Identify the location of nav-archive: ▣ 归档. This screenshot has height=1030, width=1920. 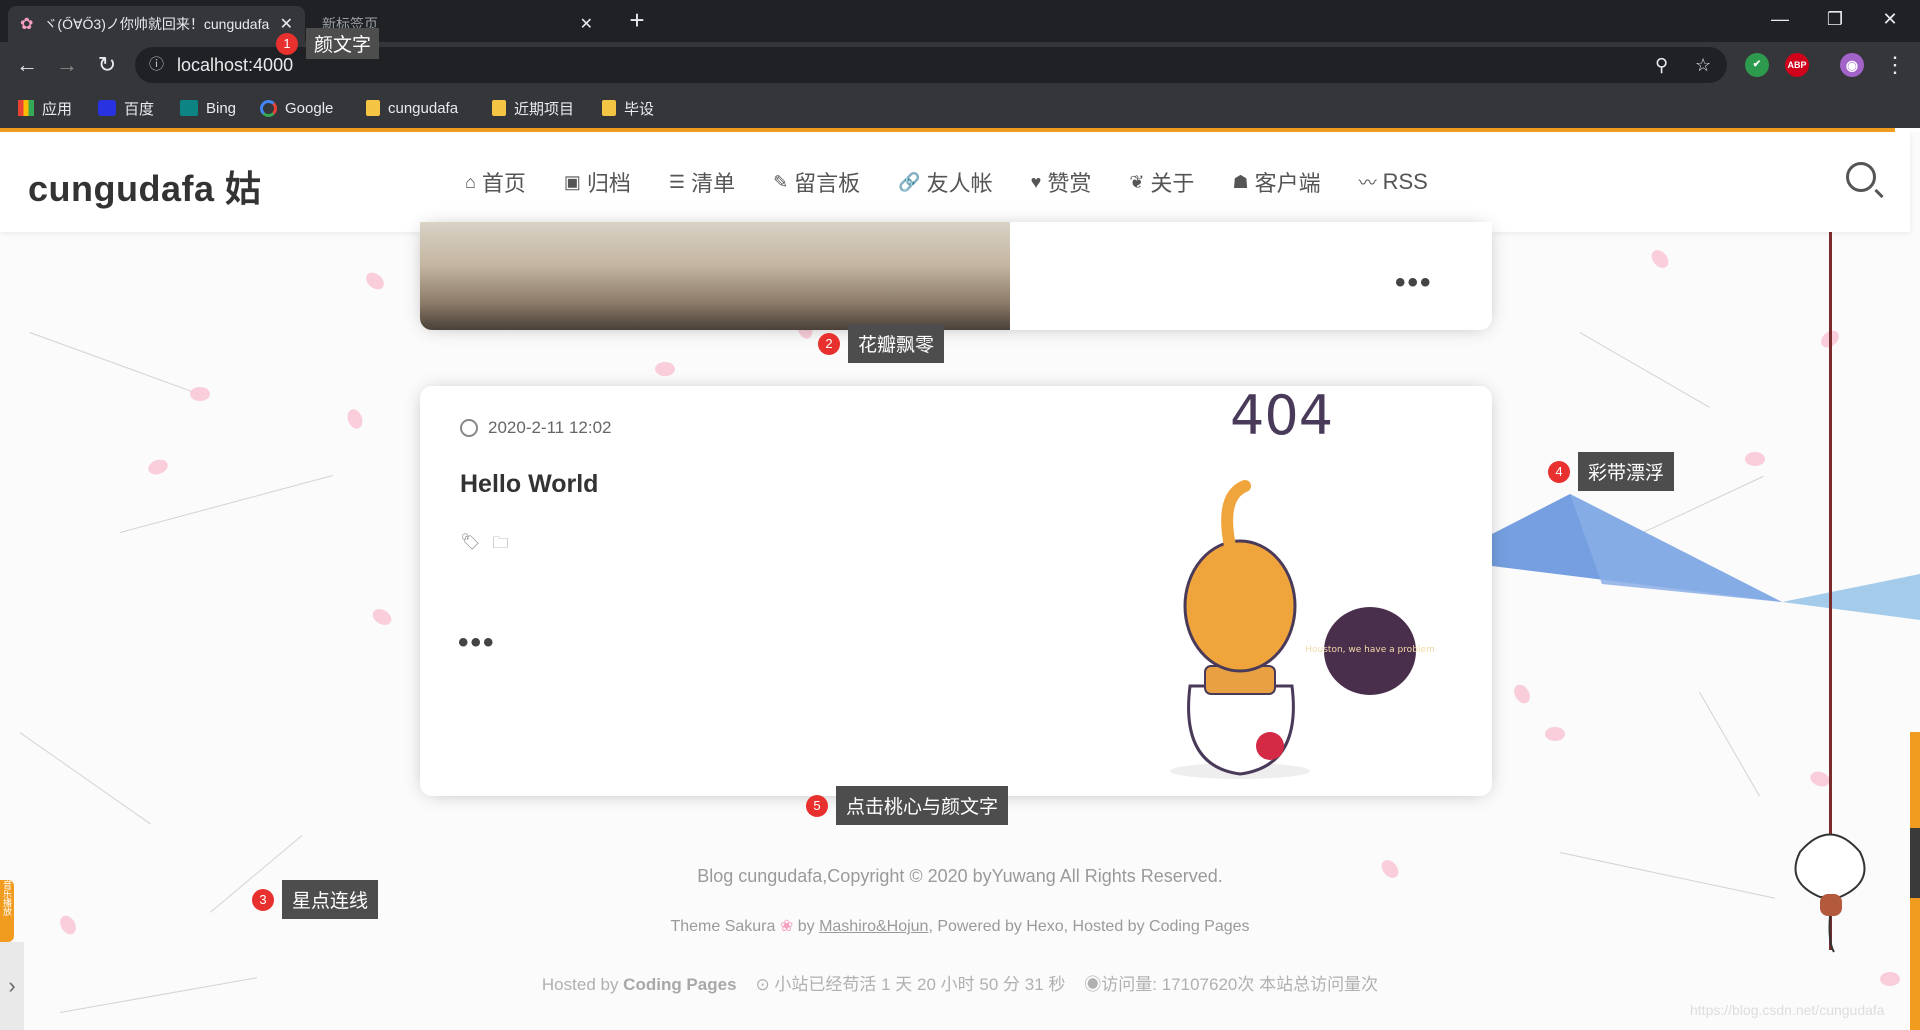
(597, 182).